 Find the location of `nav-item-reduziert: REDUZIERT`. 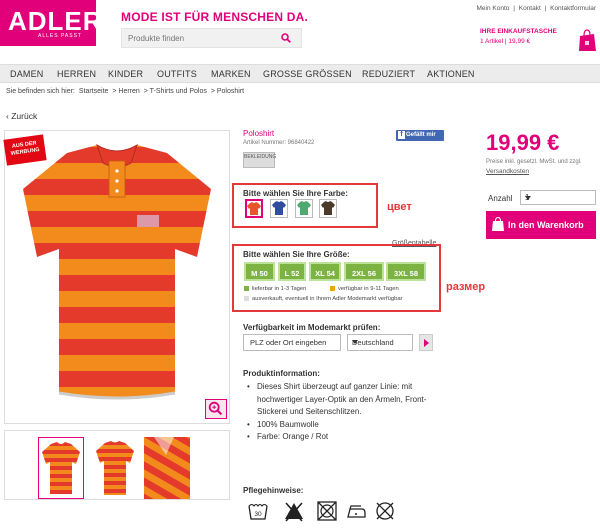

nav-item-reduziert: REDUZIERT is located at coordinates (388, 74).